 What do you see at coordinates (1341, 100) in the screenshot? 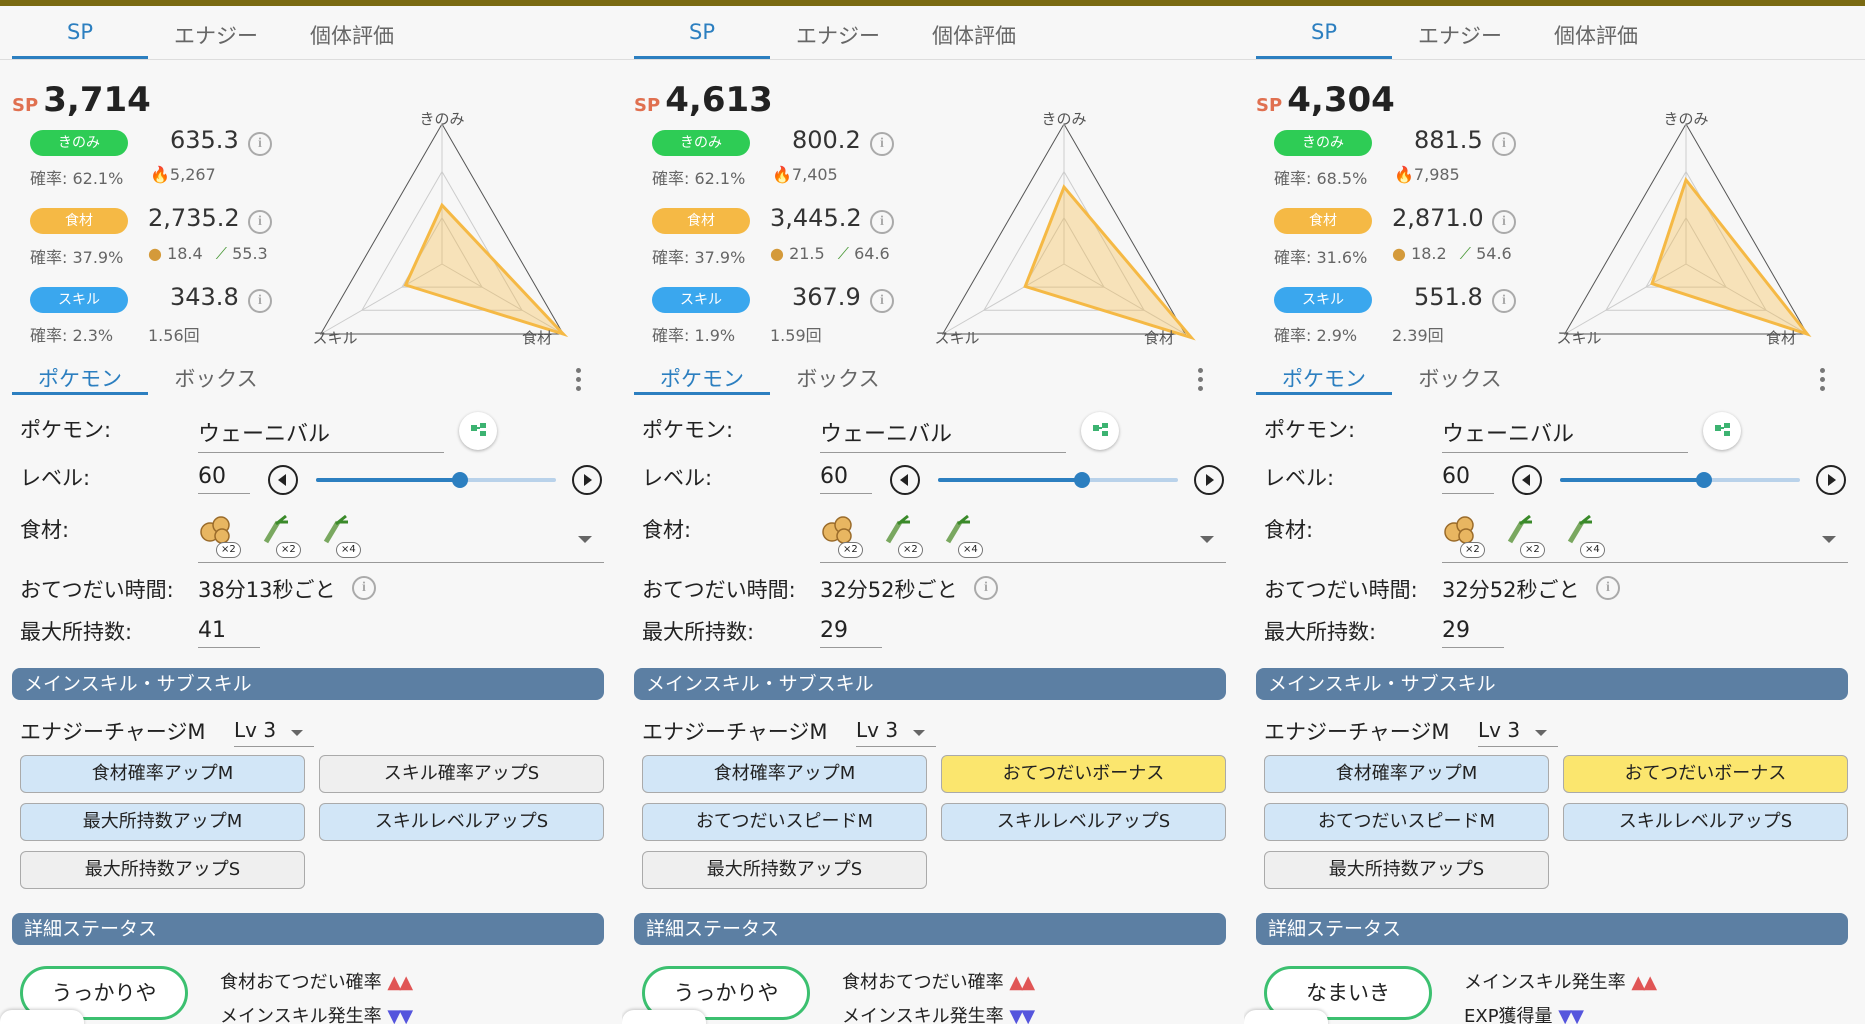
I see `sp-value: 4,304` at bounding box center [1341, 100].